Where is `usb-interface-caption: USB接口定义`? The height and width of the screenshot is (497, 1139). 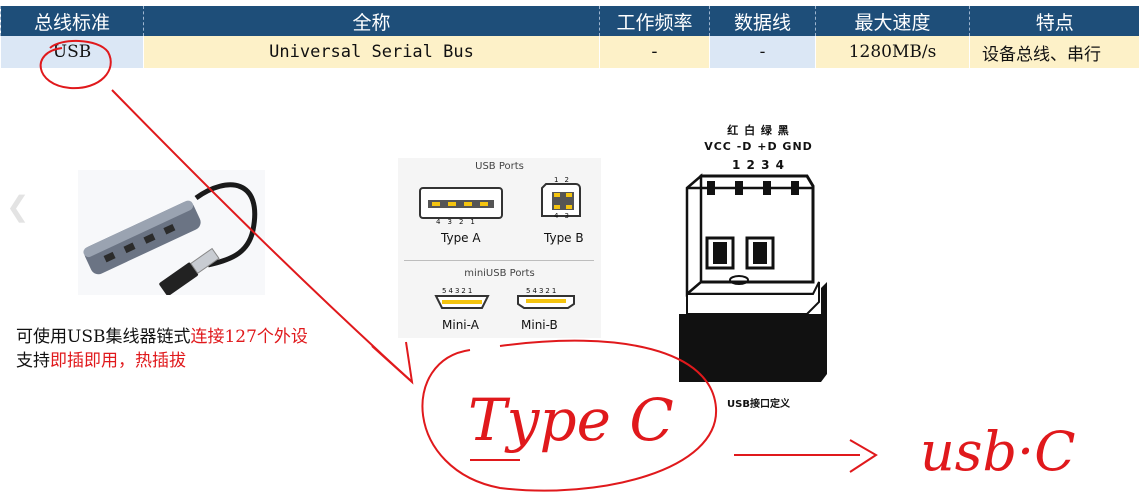 usb-interface-caption: USB接口定义 is located at coordinates (758, 404).